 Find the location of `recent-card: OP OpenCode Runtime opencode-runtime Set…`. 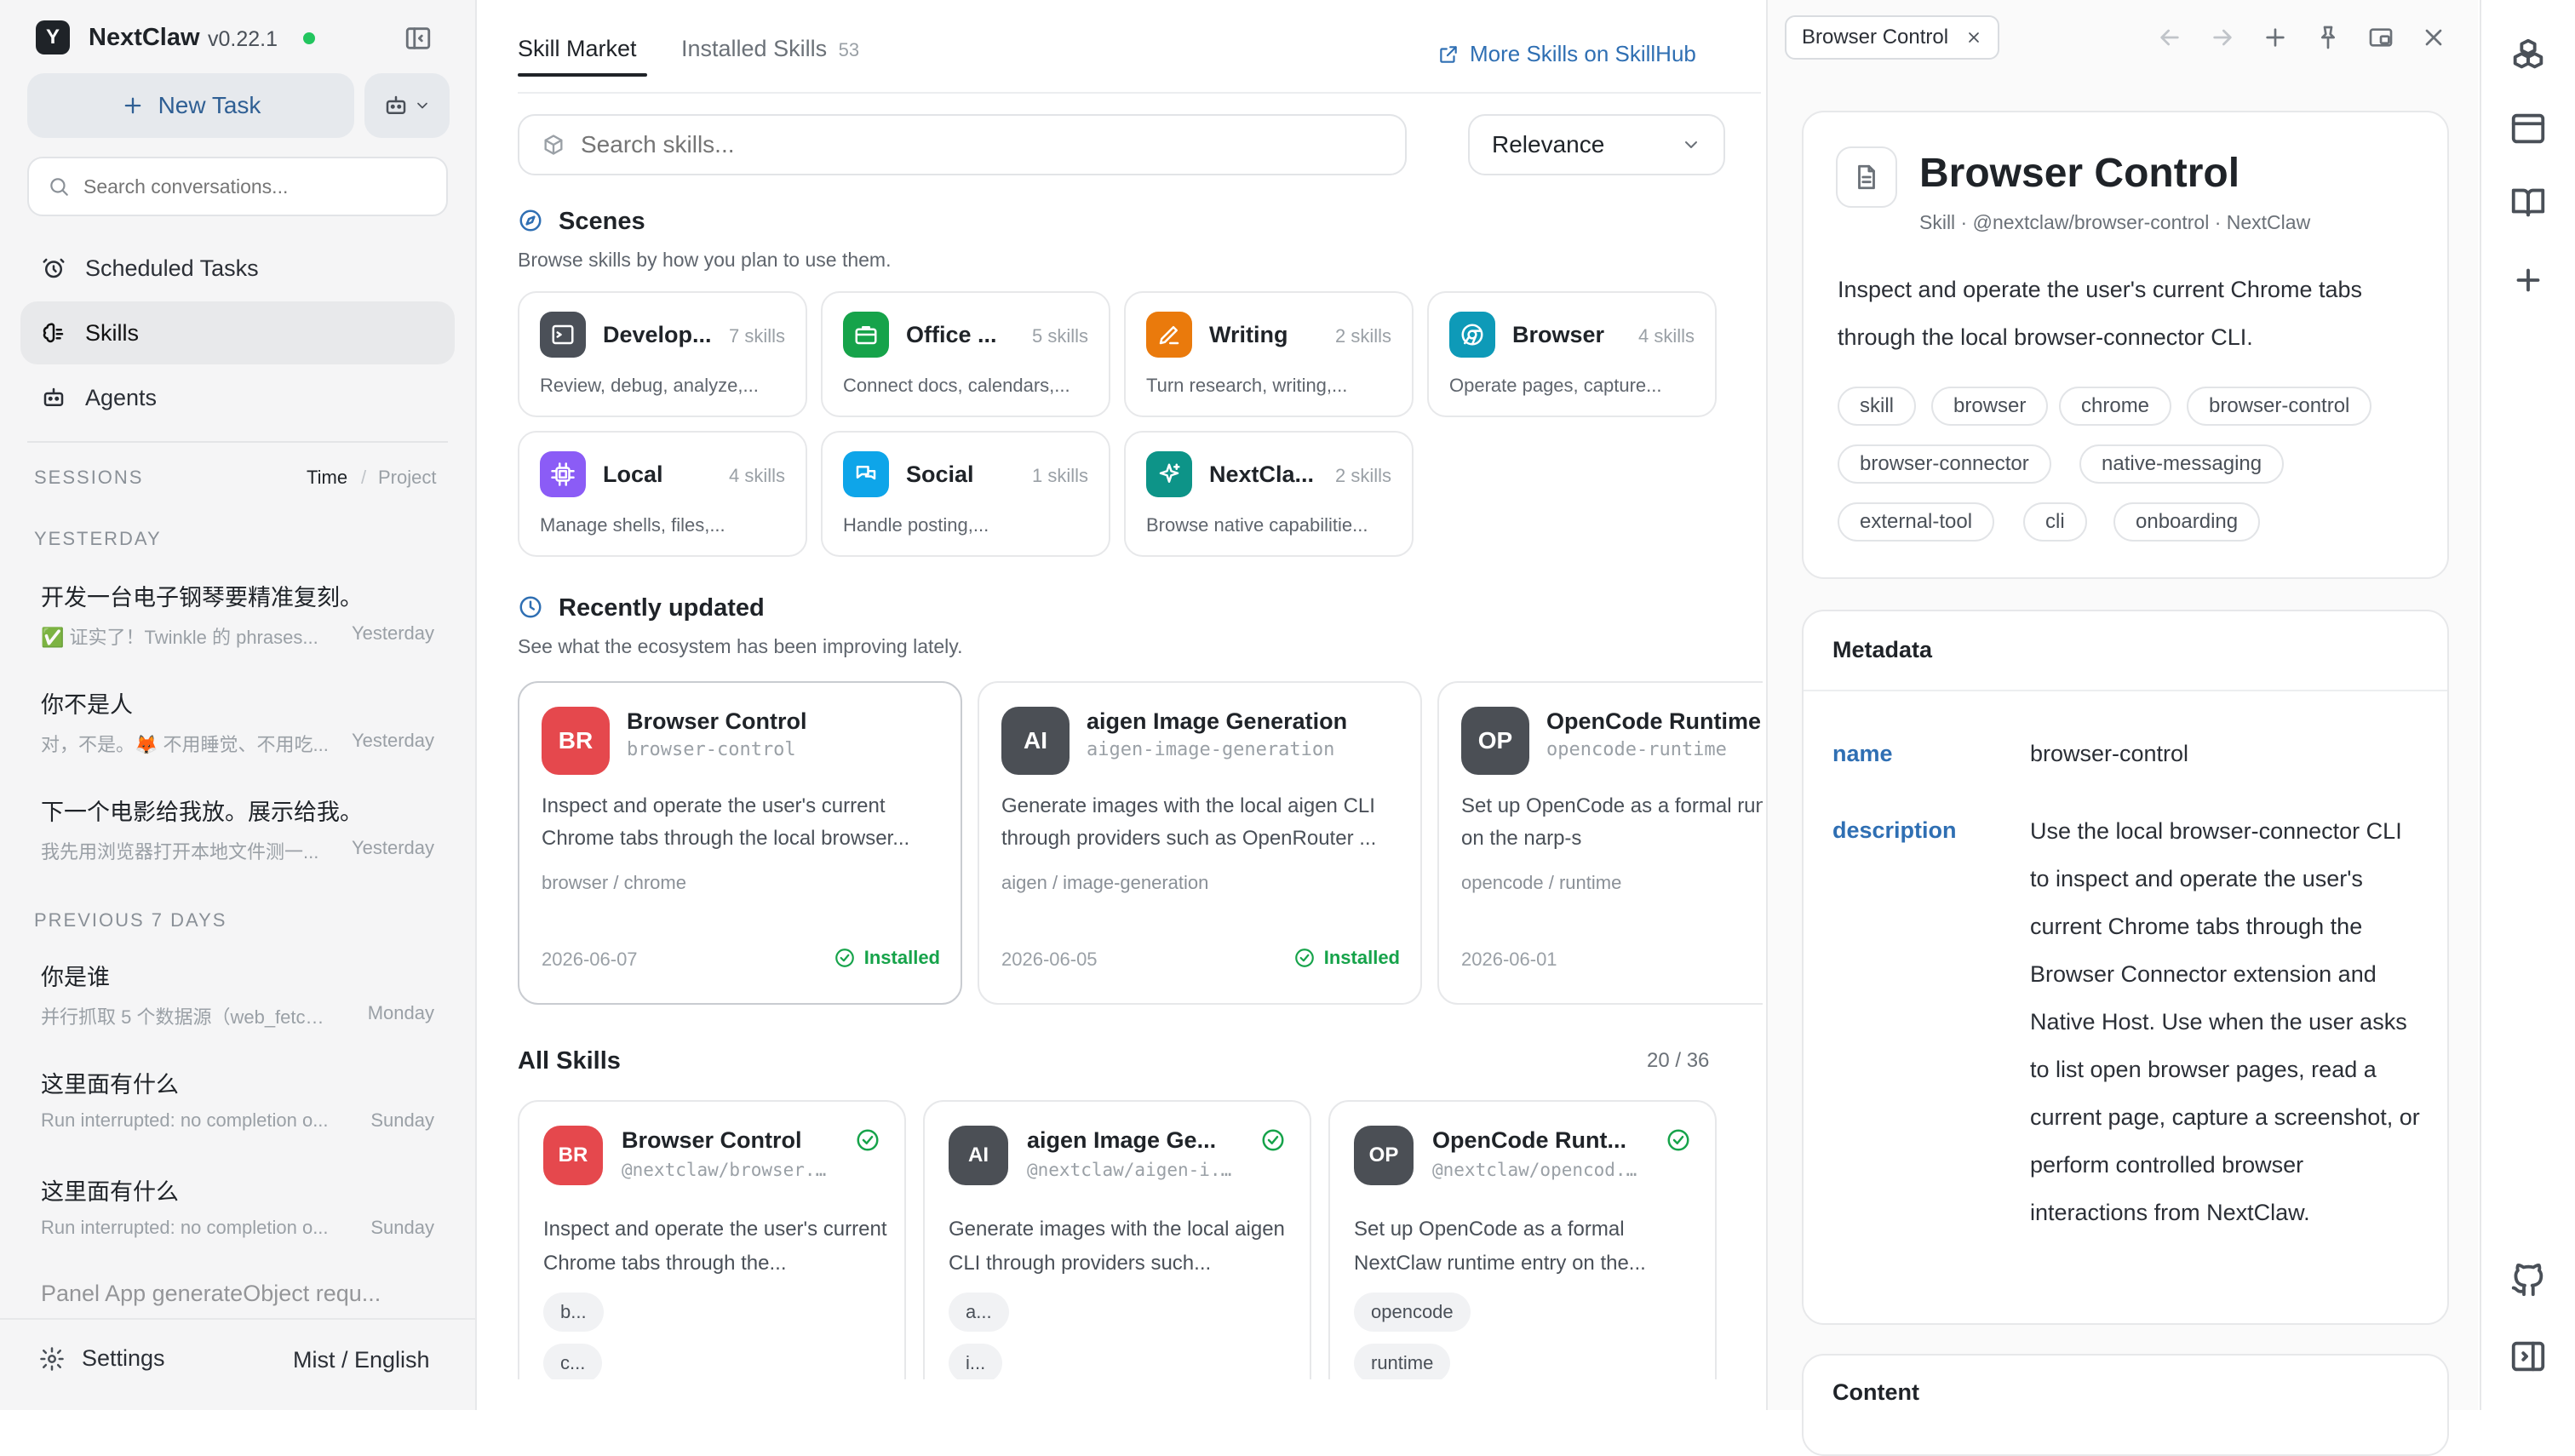

recent-card: OP OpenCode Runtime opencode-runtime Set… is located at coordinates (1600, 843).